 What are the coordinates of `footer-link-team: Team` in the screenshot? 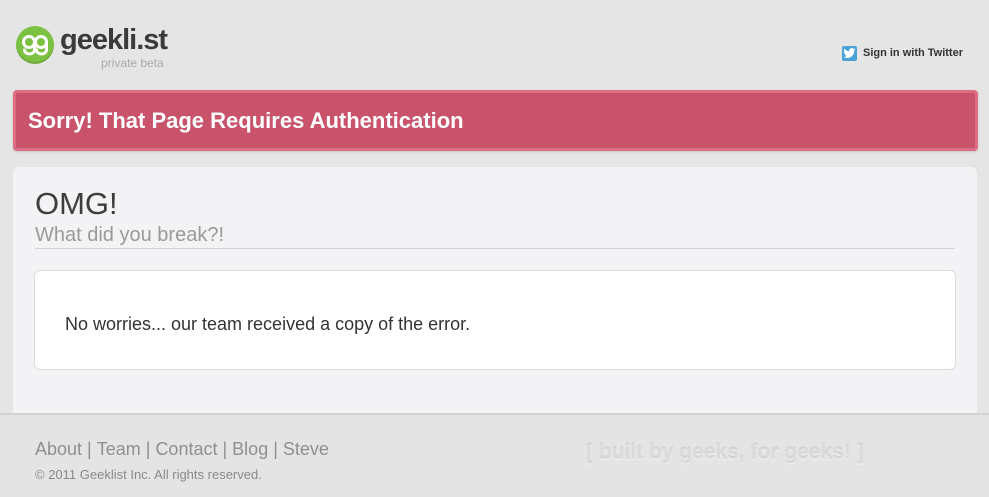 It's located at (119, 449).